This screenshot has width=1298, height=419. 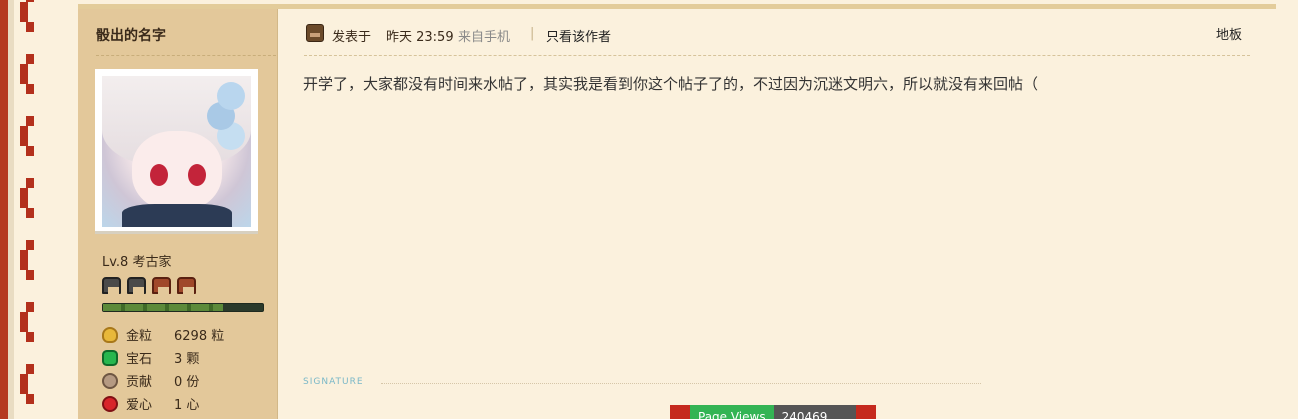 I want to click on apple-heart-icon, so click(x=110, y=403).